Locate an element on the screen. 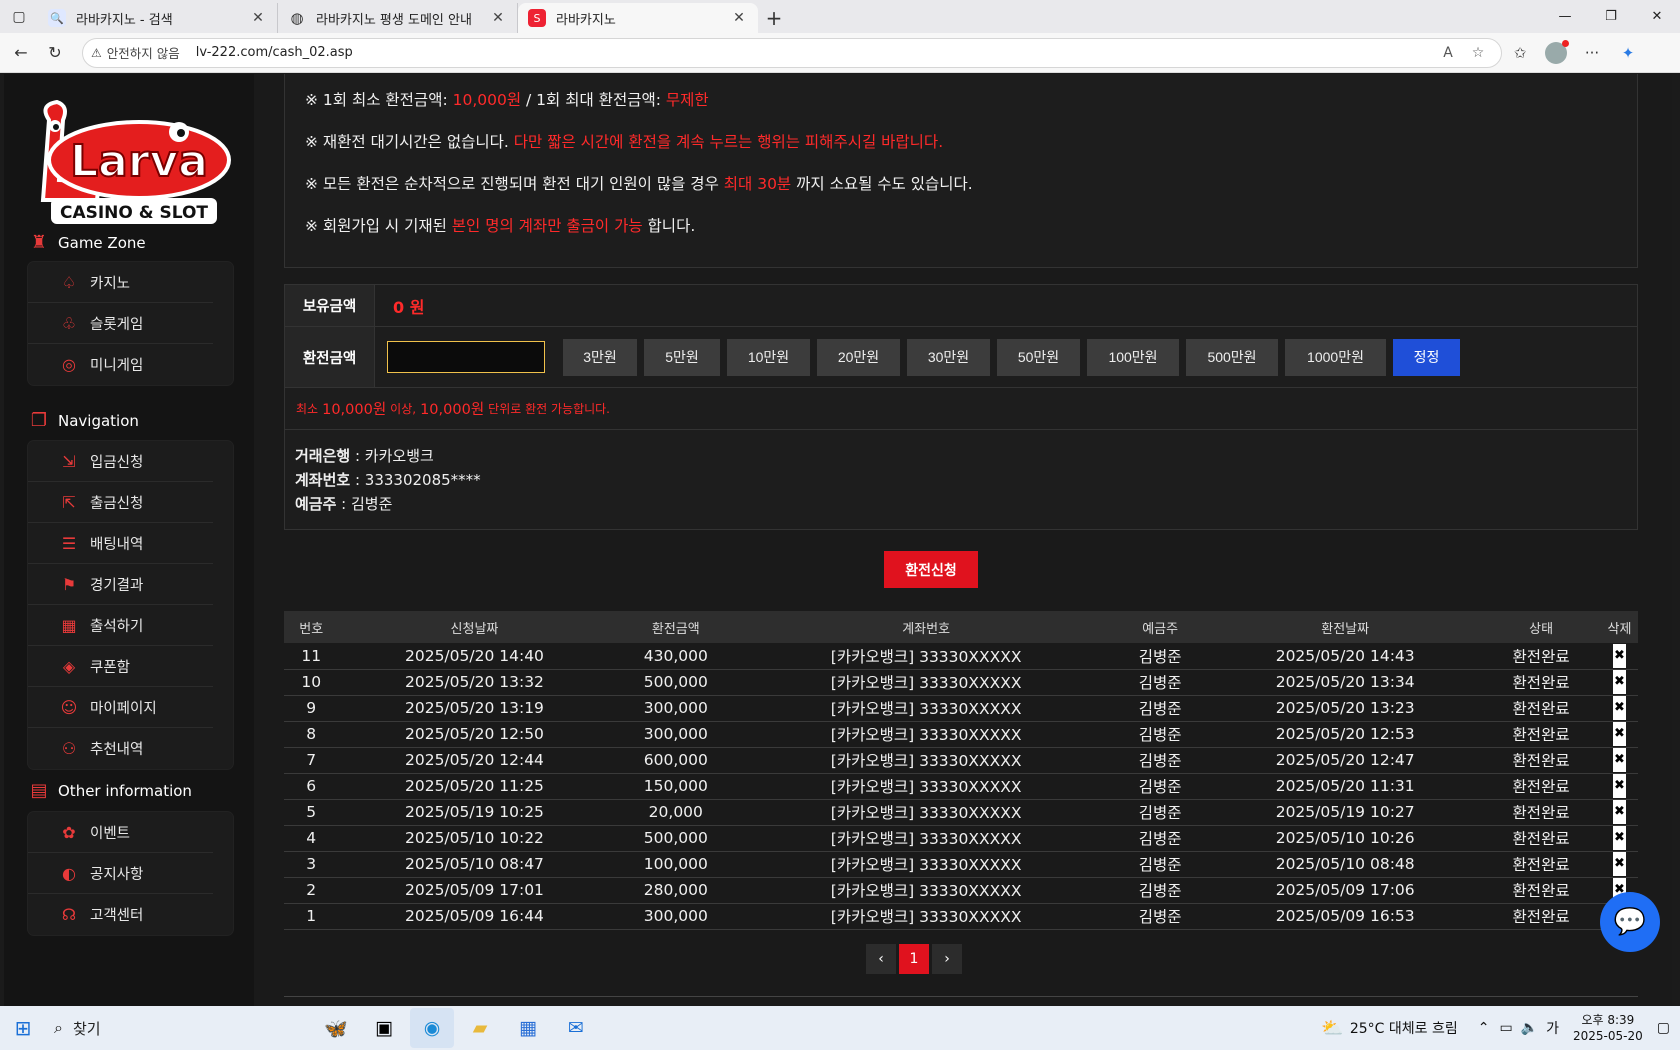  favorite-star-icon: ☆ is located at coordinates (1478, 53).